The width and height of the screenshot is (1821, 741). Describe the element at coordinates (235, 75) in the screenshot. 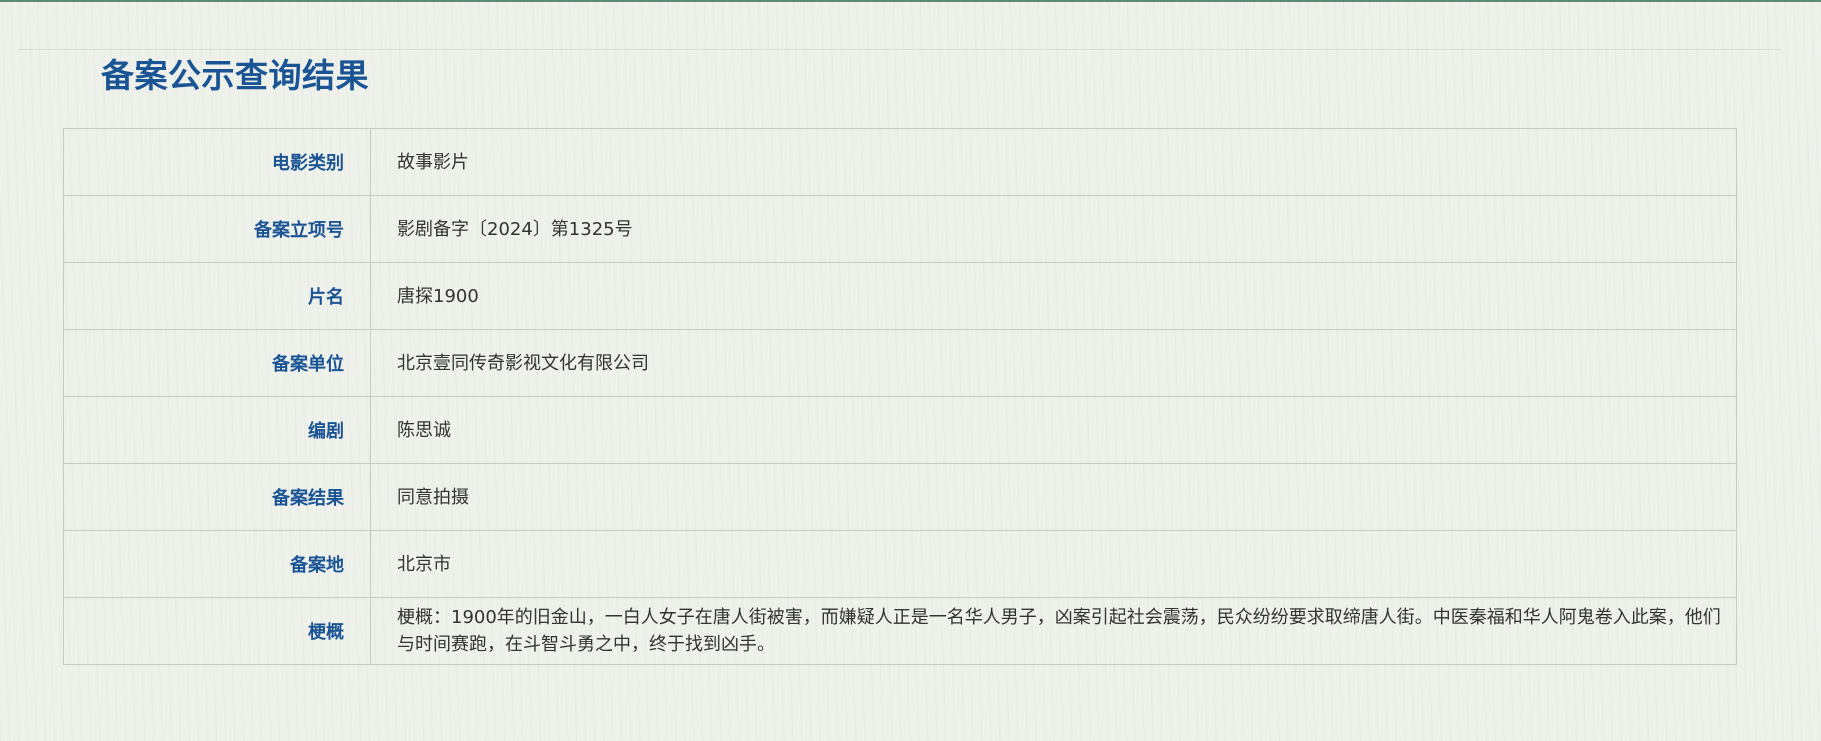

I see `page-title: 备案公示查询结果` at that location.